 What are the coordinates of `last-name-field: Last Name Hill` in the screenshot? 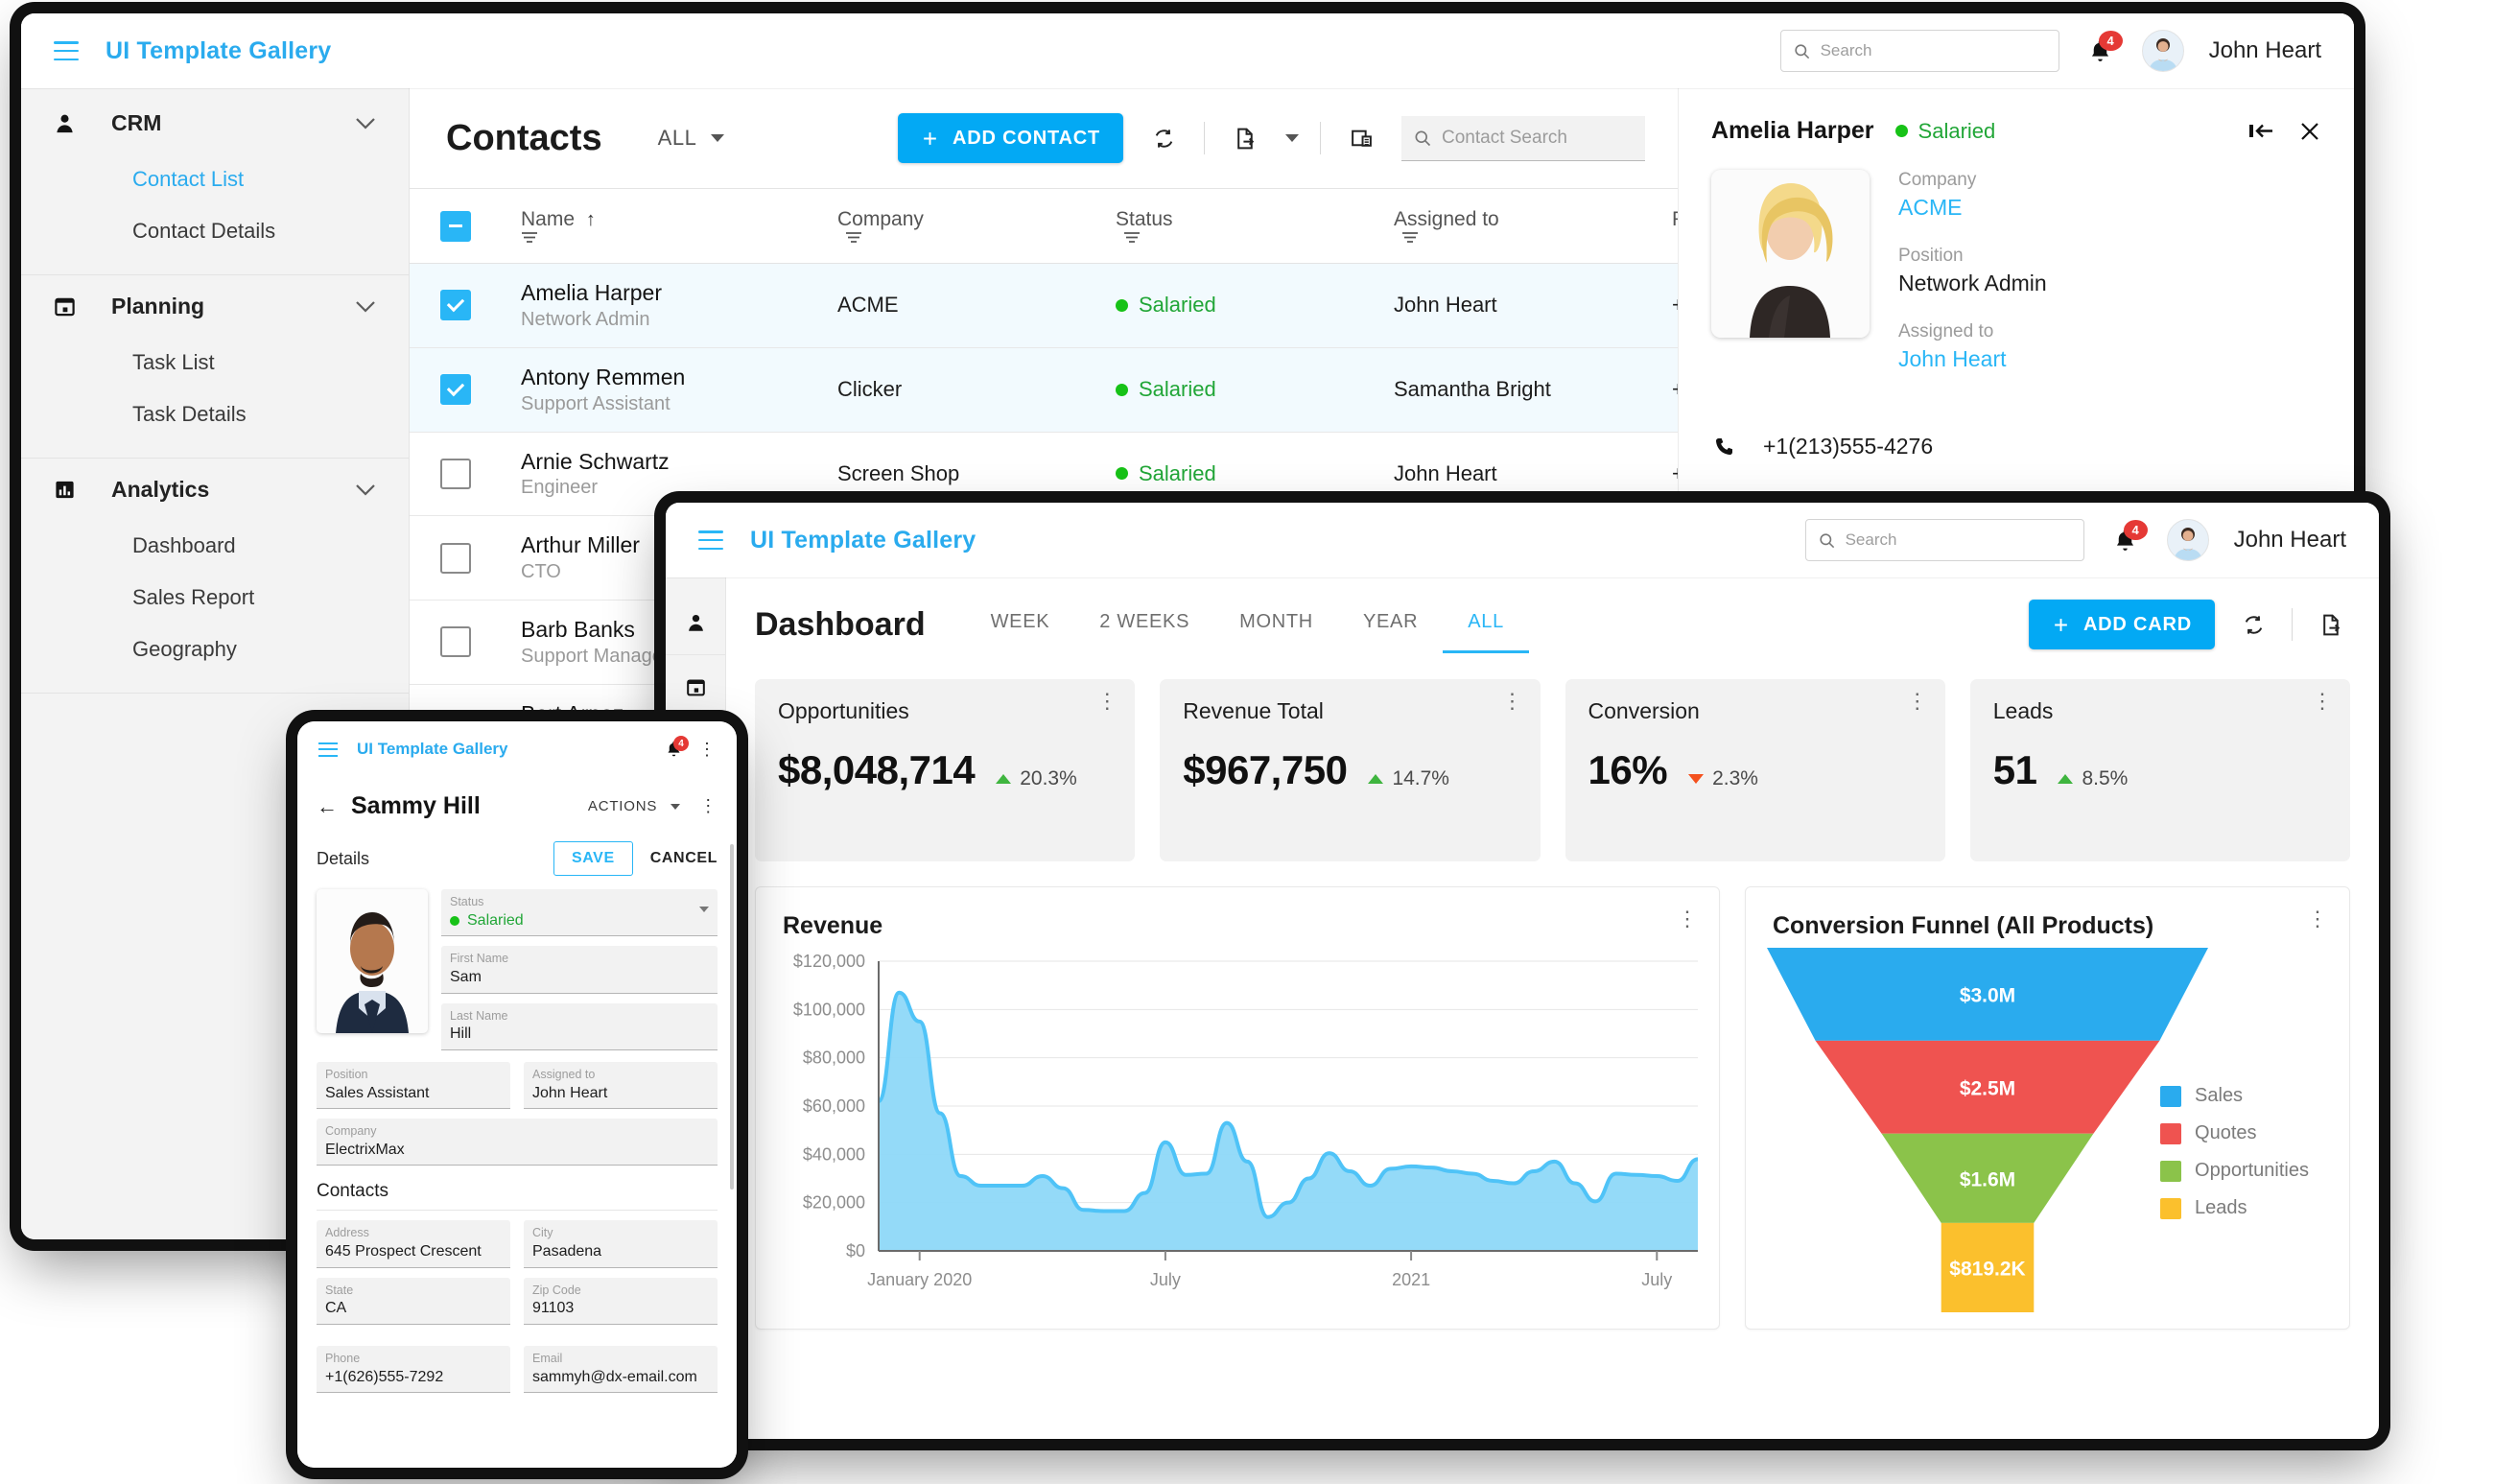 It's located at (579, 1026).